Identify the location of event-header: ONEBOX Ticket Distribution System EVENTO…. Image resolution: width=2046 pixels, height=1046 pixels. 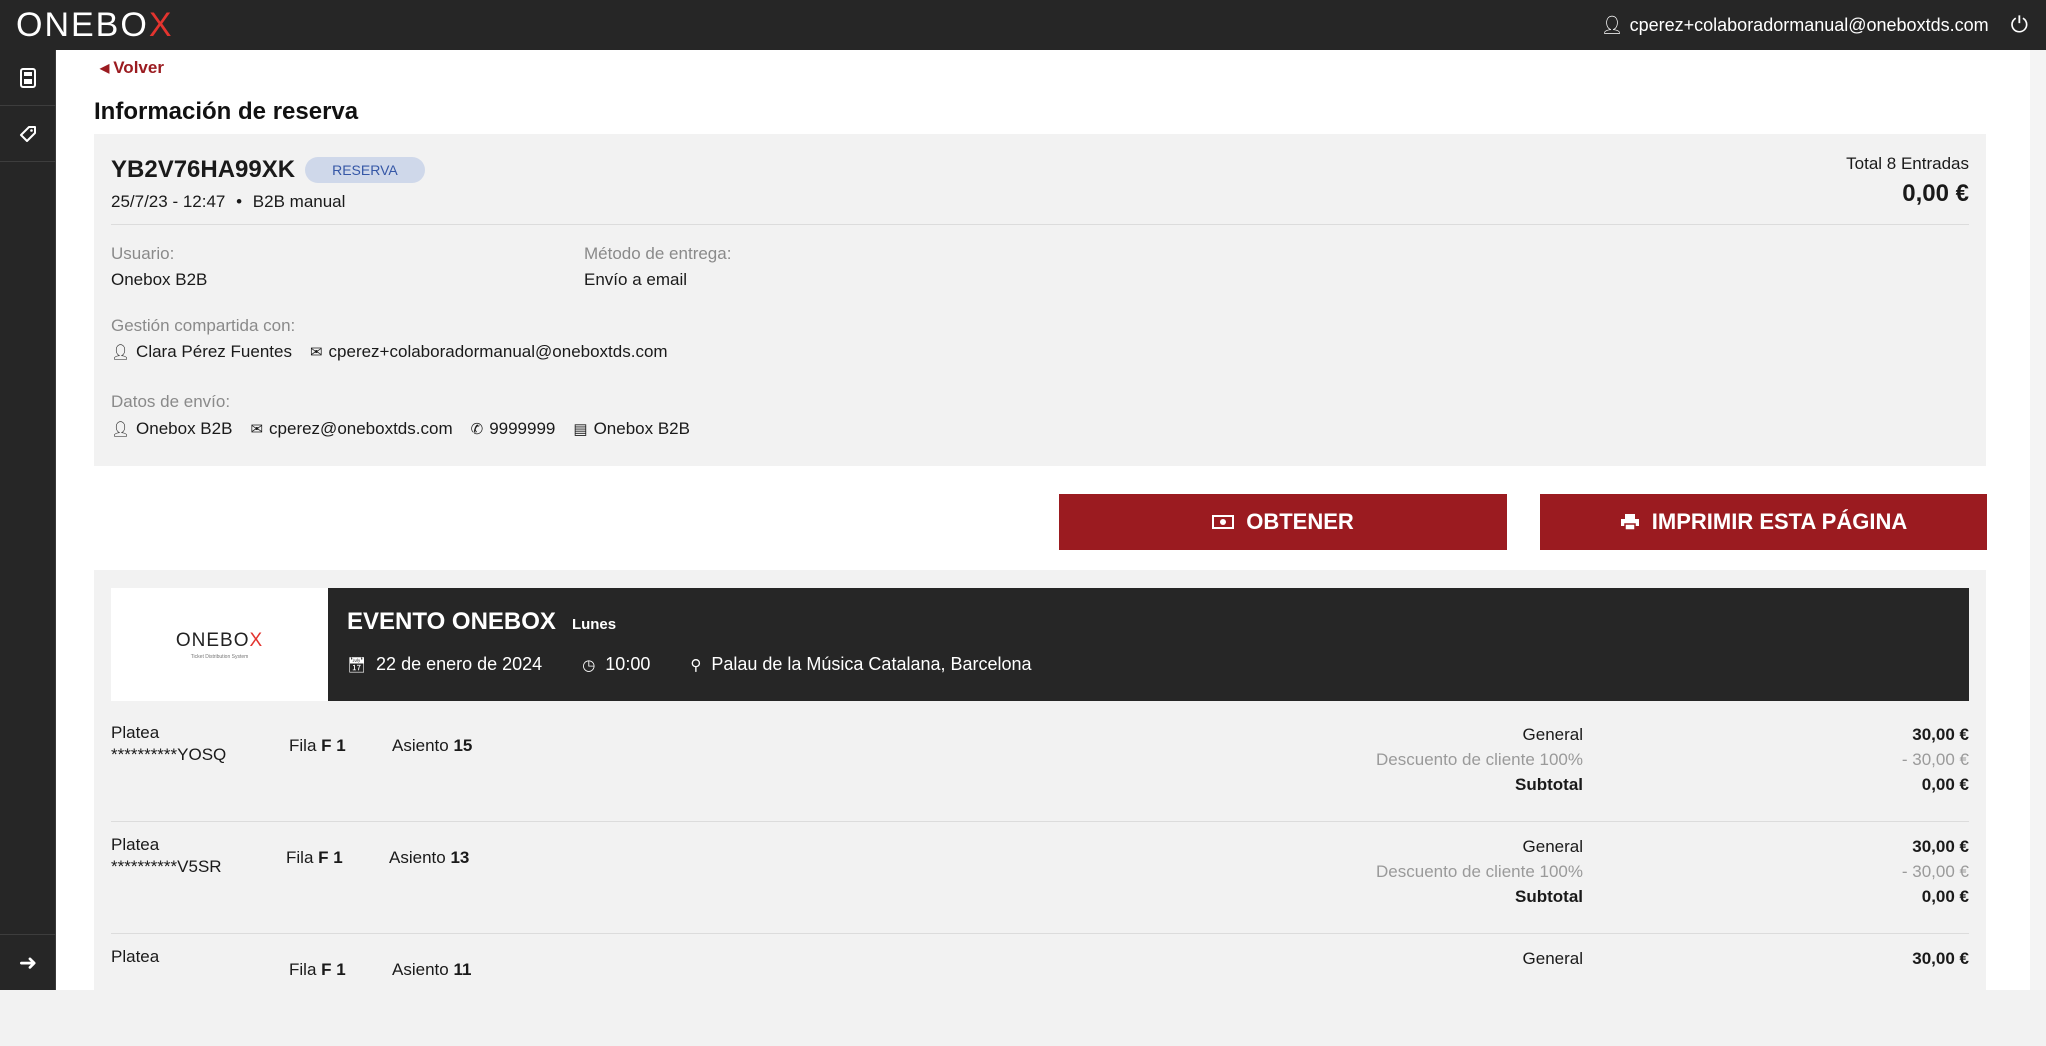
(1040, 644).